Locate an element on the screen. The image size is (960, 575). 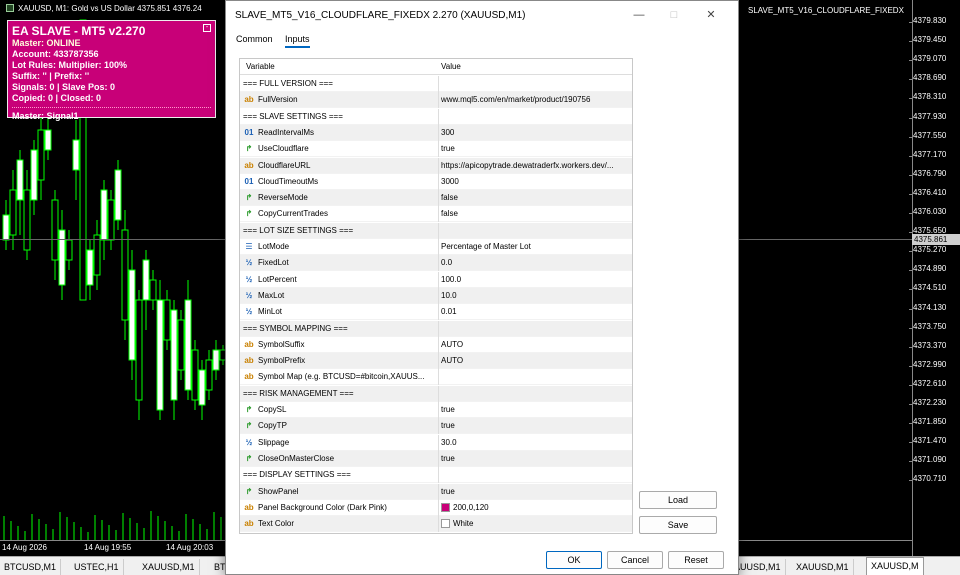
variable-name: SymbolPrefix is located at coordinates (282, 361).